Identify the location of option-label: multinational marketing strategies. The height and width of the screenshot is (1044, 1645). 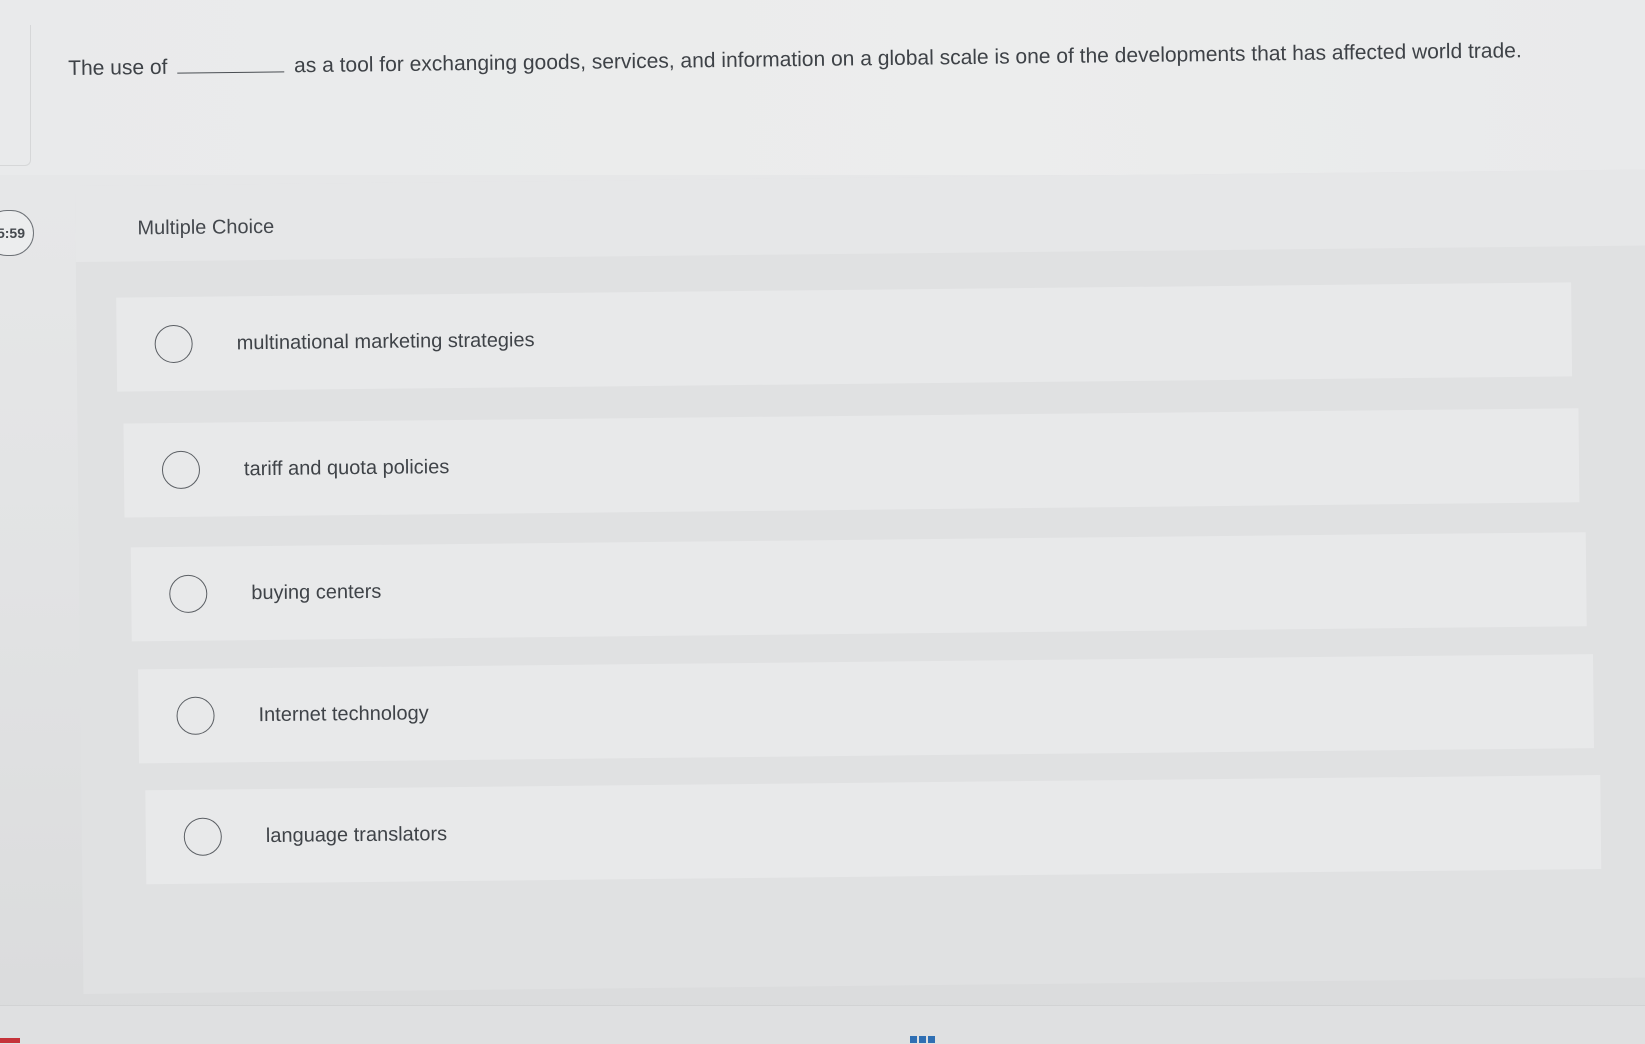
(385, 342).